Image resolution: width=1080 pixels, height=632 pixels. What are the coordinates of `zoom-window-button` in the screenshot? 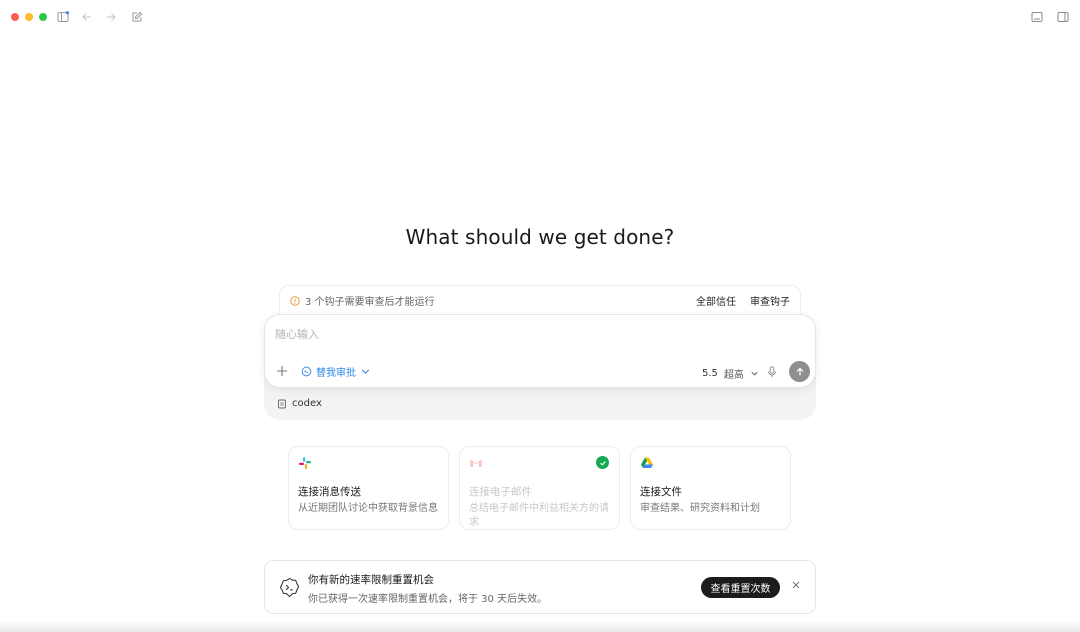 It's located at (43, 17).